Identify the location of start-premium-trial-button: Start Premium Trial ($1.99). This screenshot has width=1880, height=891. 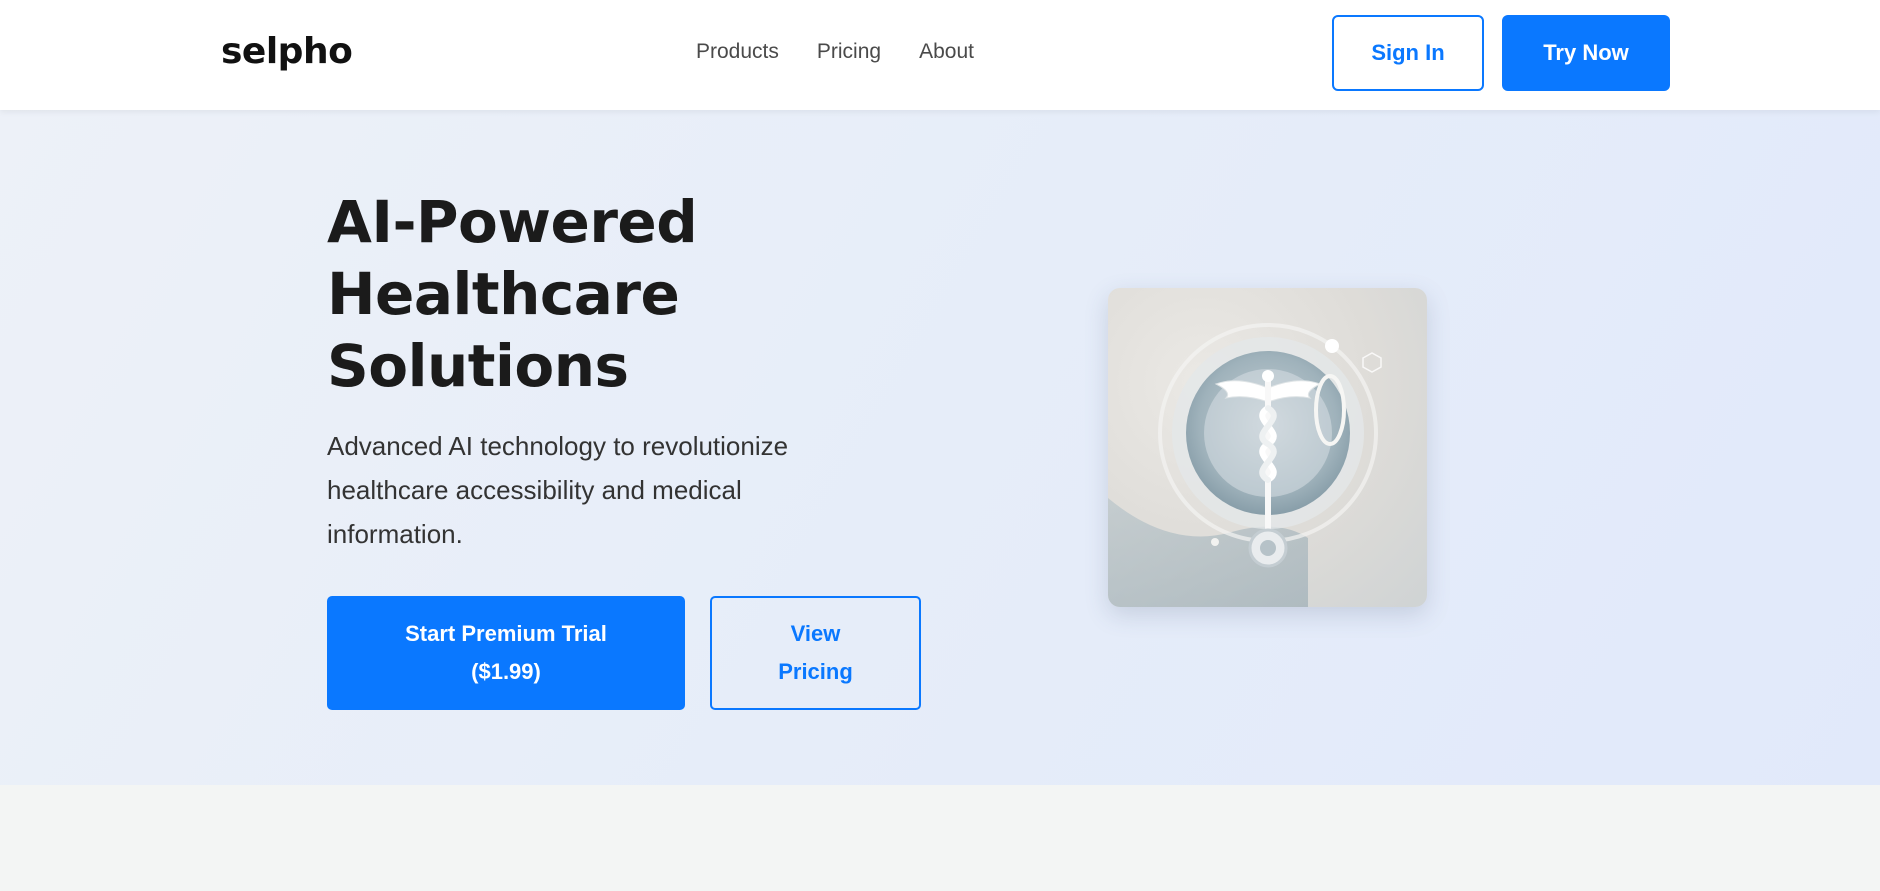
(506, 653).